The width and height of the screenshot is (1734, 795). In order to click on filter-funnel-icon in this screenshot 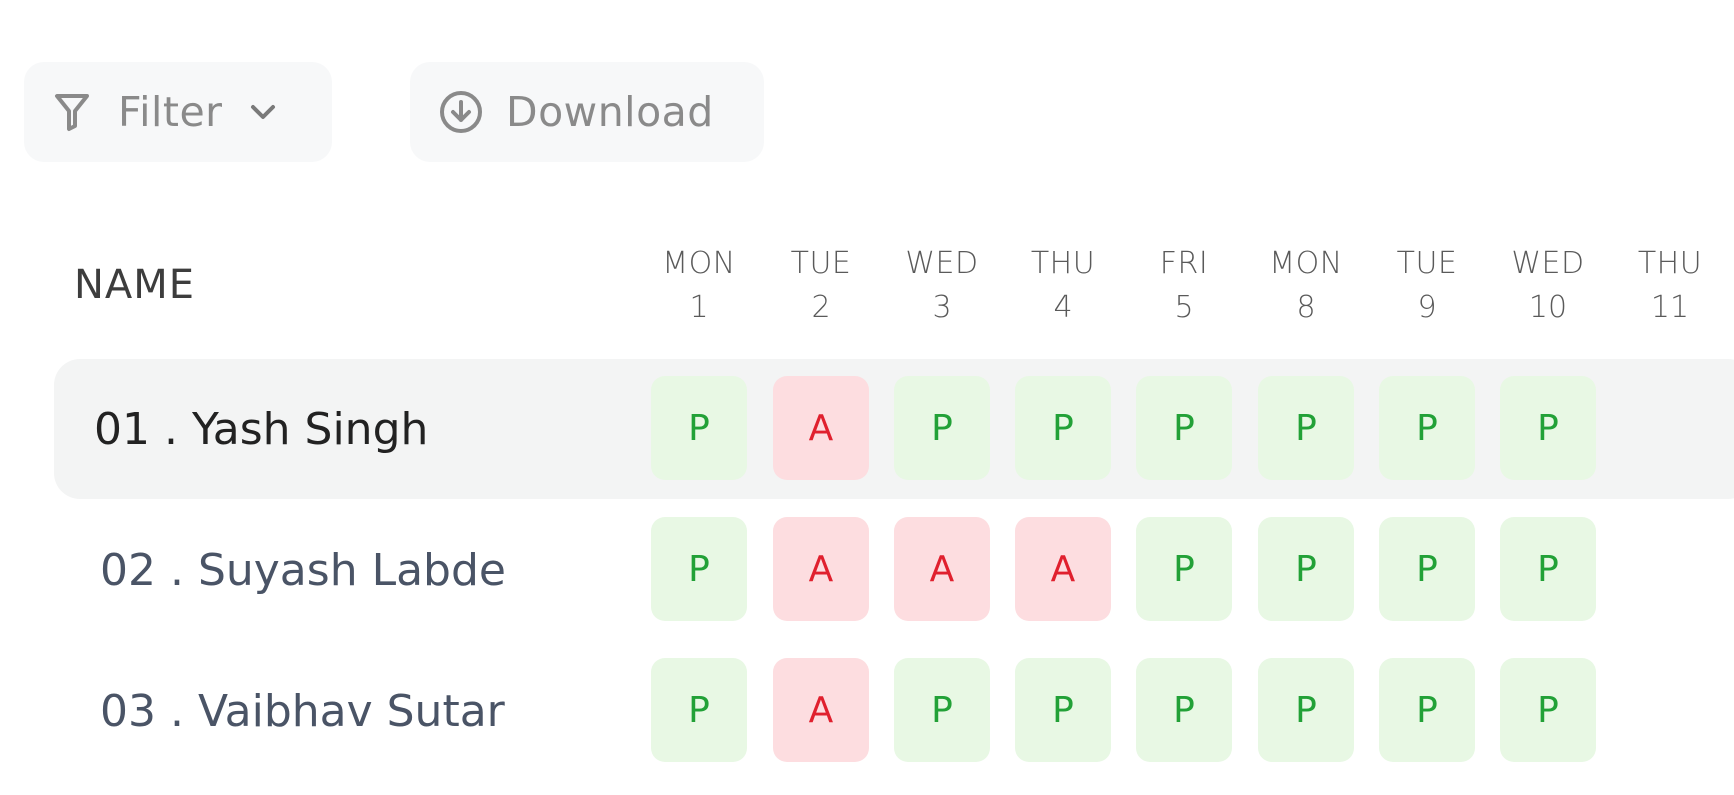, I will do `click(72, 112)`.